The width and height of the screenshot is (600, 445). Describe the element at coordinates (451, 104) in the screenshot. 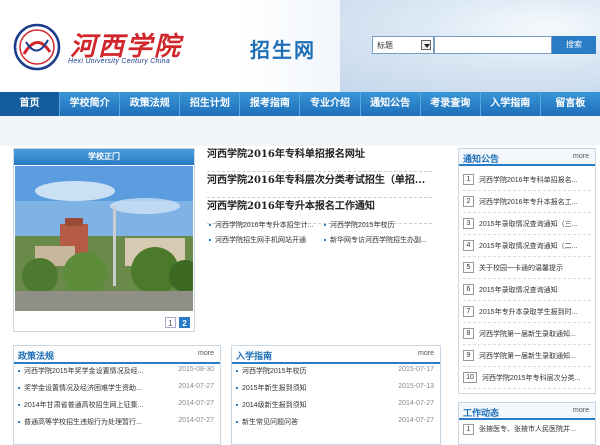

I see `nav-item-query: 考录查询` at that location.